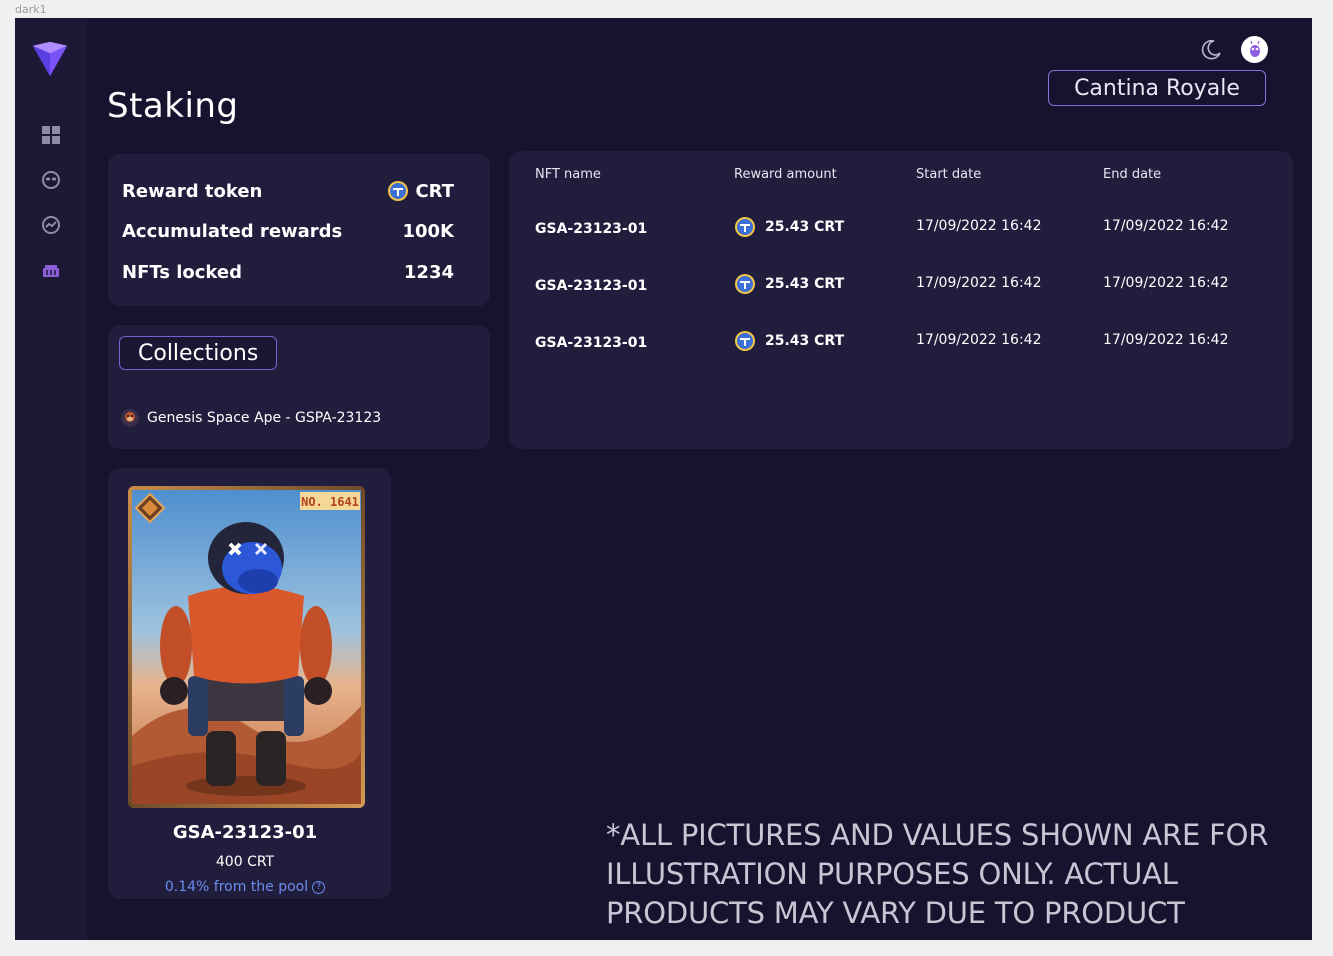  I want to click on avatar-icon, so click(1254, 48).